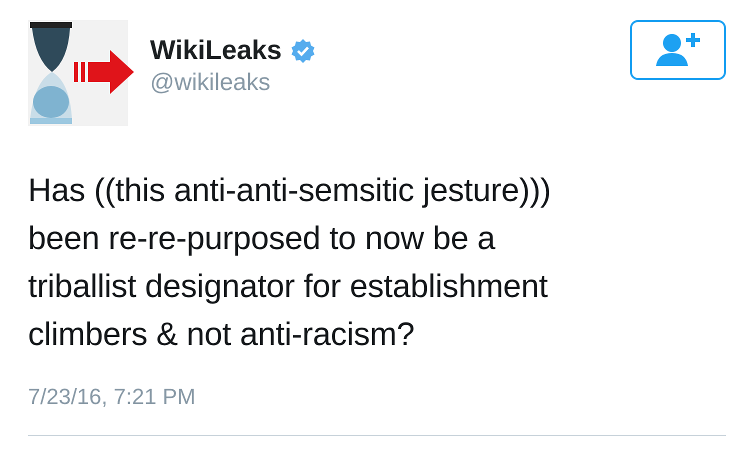 The image size is (750, 469). Describe the element at coordinates (377, 396) in the screenshot. I see `tweet-timestamp: 7/23/16, 7:21 PM` at that location.